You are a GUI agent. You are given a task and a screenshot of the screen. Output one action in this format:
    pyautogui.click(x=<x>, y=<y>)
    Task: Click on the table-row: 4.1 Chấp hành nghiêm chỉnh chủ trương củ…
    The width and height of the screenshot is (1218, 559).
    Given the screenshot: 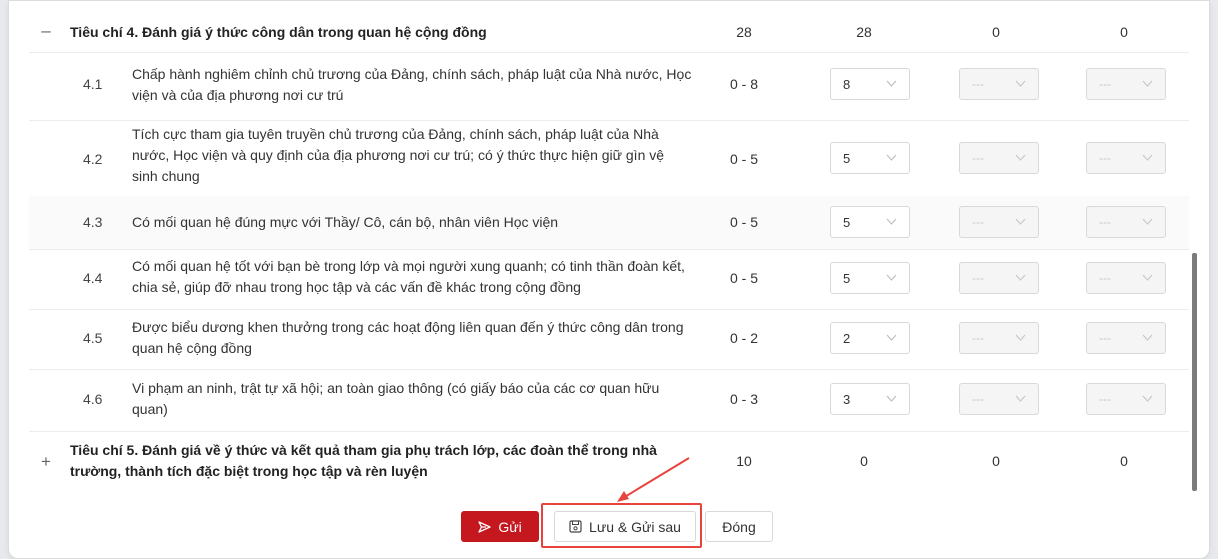 What is the action you would take?
    pyautogui.click(x=609, y=86)
    